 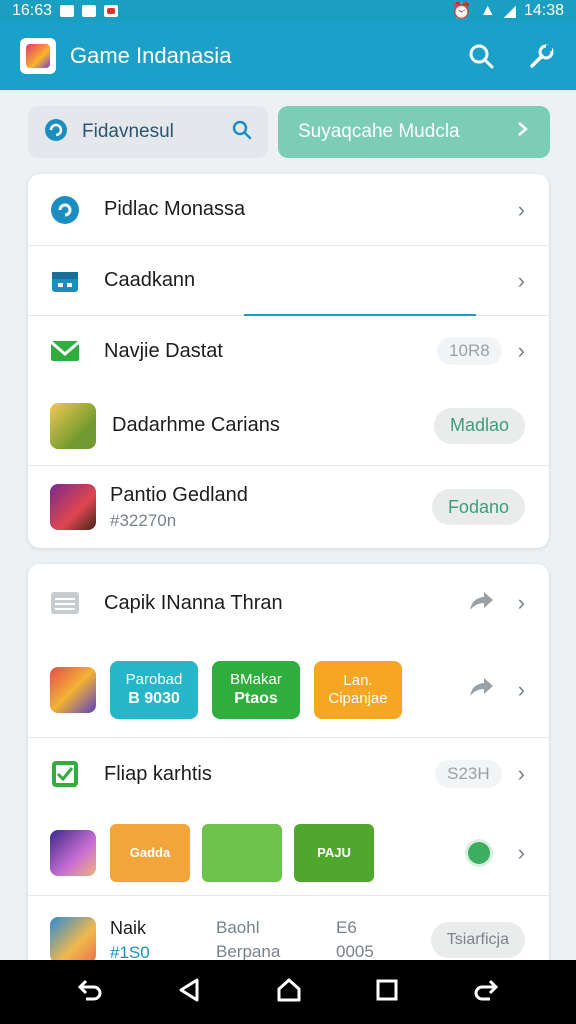 I want to click on list-item-fliap: Fliap karhtis S23H ›, so click(x=288, y=774).